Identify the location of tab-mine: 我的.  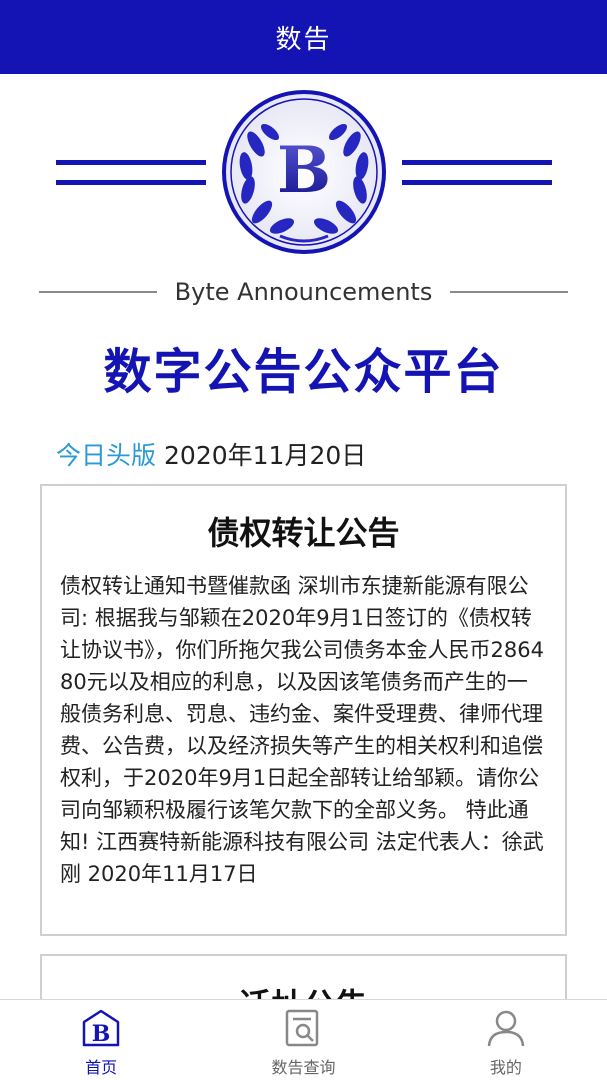
(506, 1040).